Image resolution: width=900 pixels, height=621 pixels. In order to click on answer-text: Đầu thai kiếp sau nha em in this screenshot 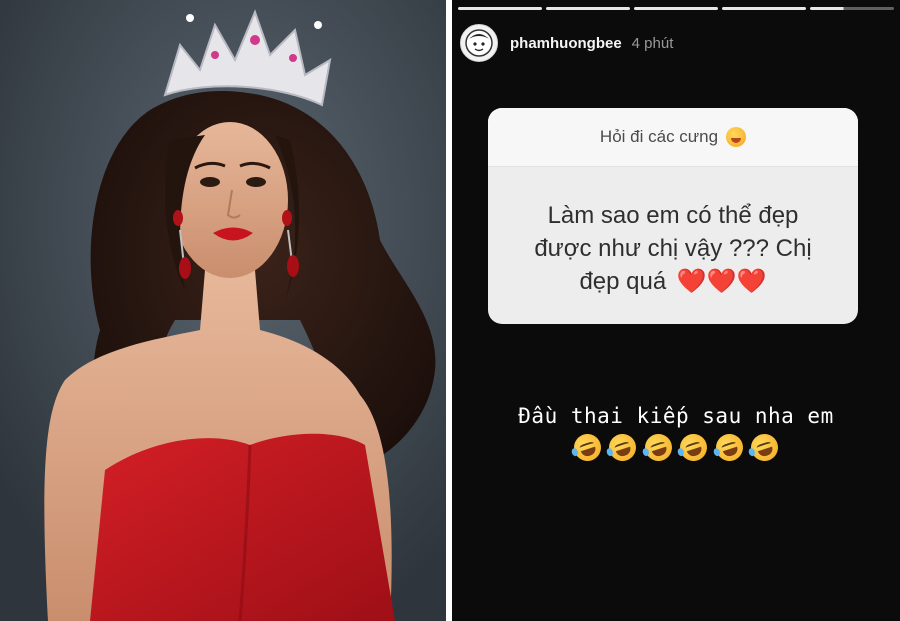, I will do `click(676, 416)`.